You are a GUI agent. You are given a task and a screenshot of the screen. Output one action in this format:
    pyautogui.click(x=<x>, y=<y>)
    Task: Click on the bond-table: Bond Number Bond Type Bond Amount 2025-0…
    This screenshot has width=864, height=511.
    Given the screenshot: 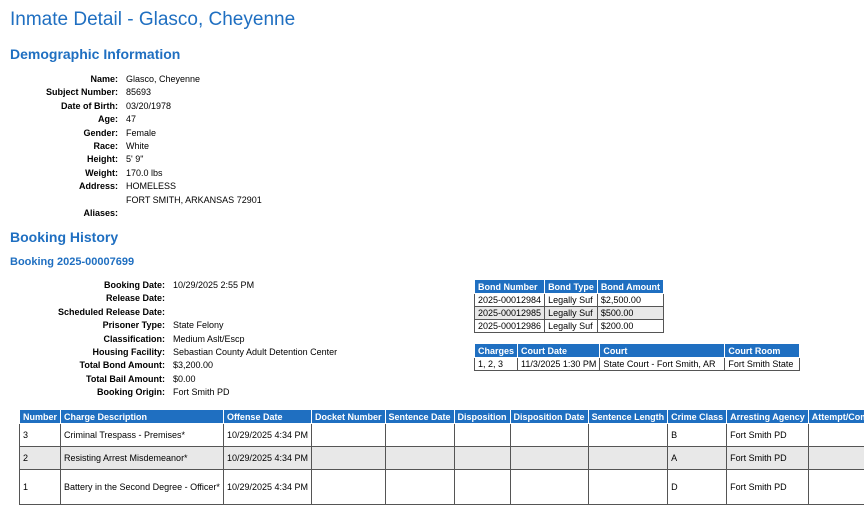 What is the action you would take?
    pyautogui.click(x=569, y=306)
    